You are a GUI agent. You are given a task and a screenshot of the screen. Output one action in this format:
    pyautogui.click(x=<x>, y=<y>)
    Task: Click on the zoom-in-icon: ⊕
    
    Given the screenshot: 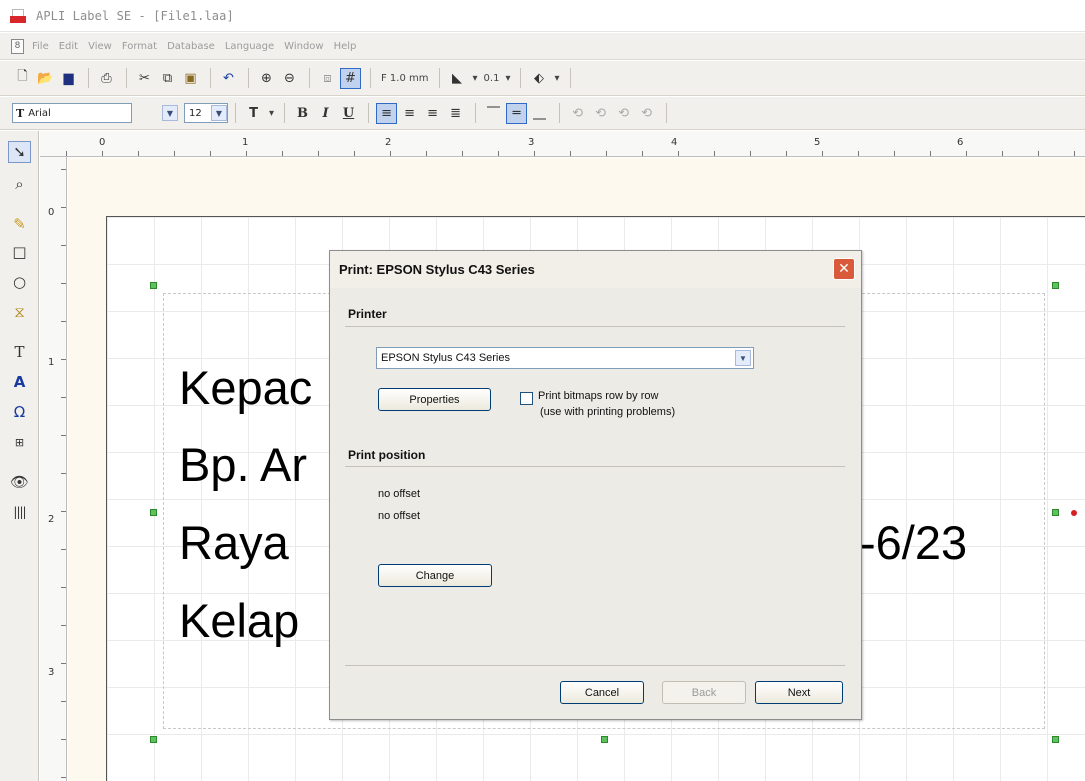 What is the action you would take?
    pyautogui.click(x=266, y=78)
    